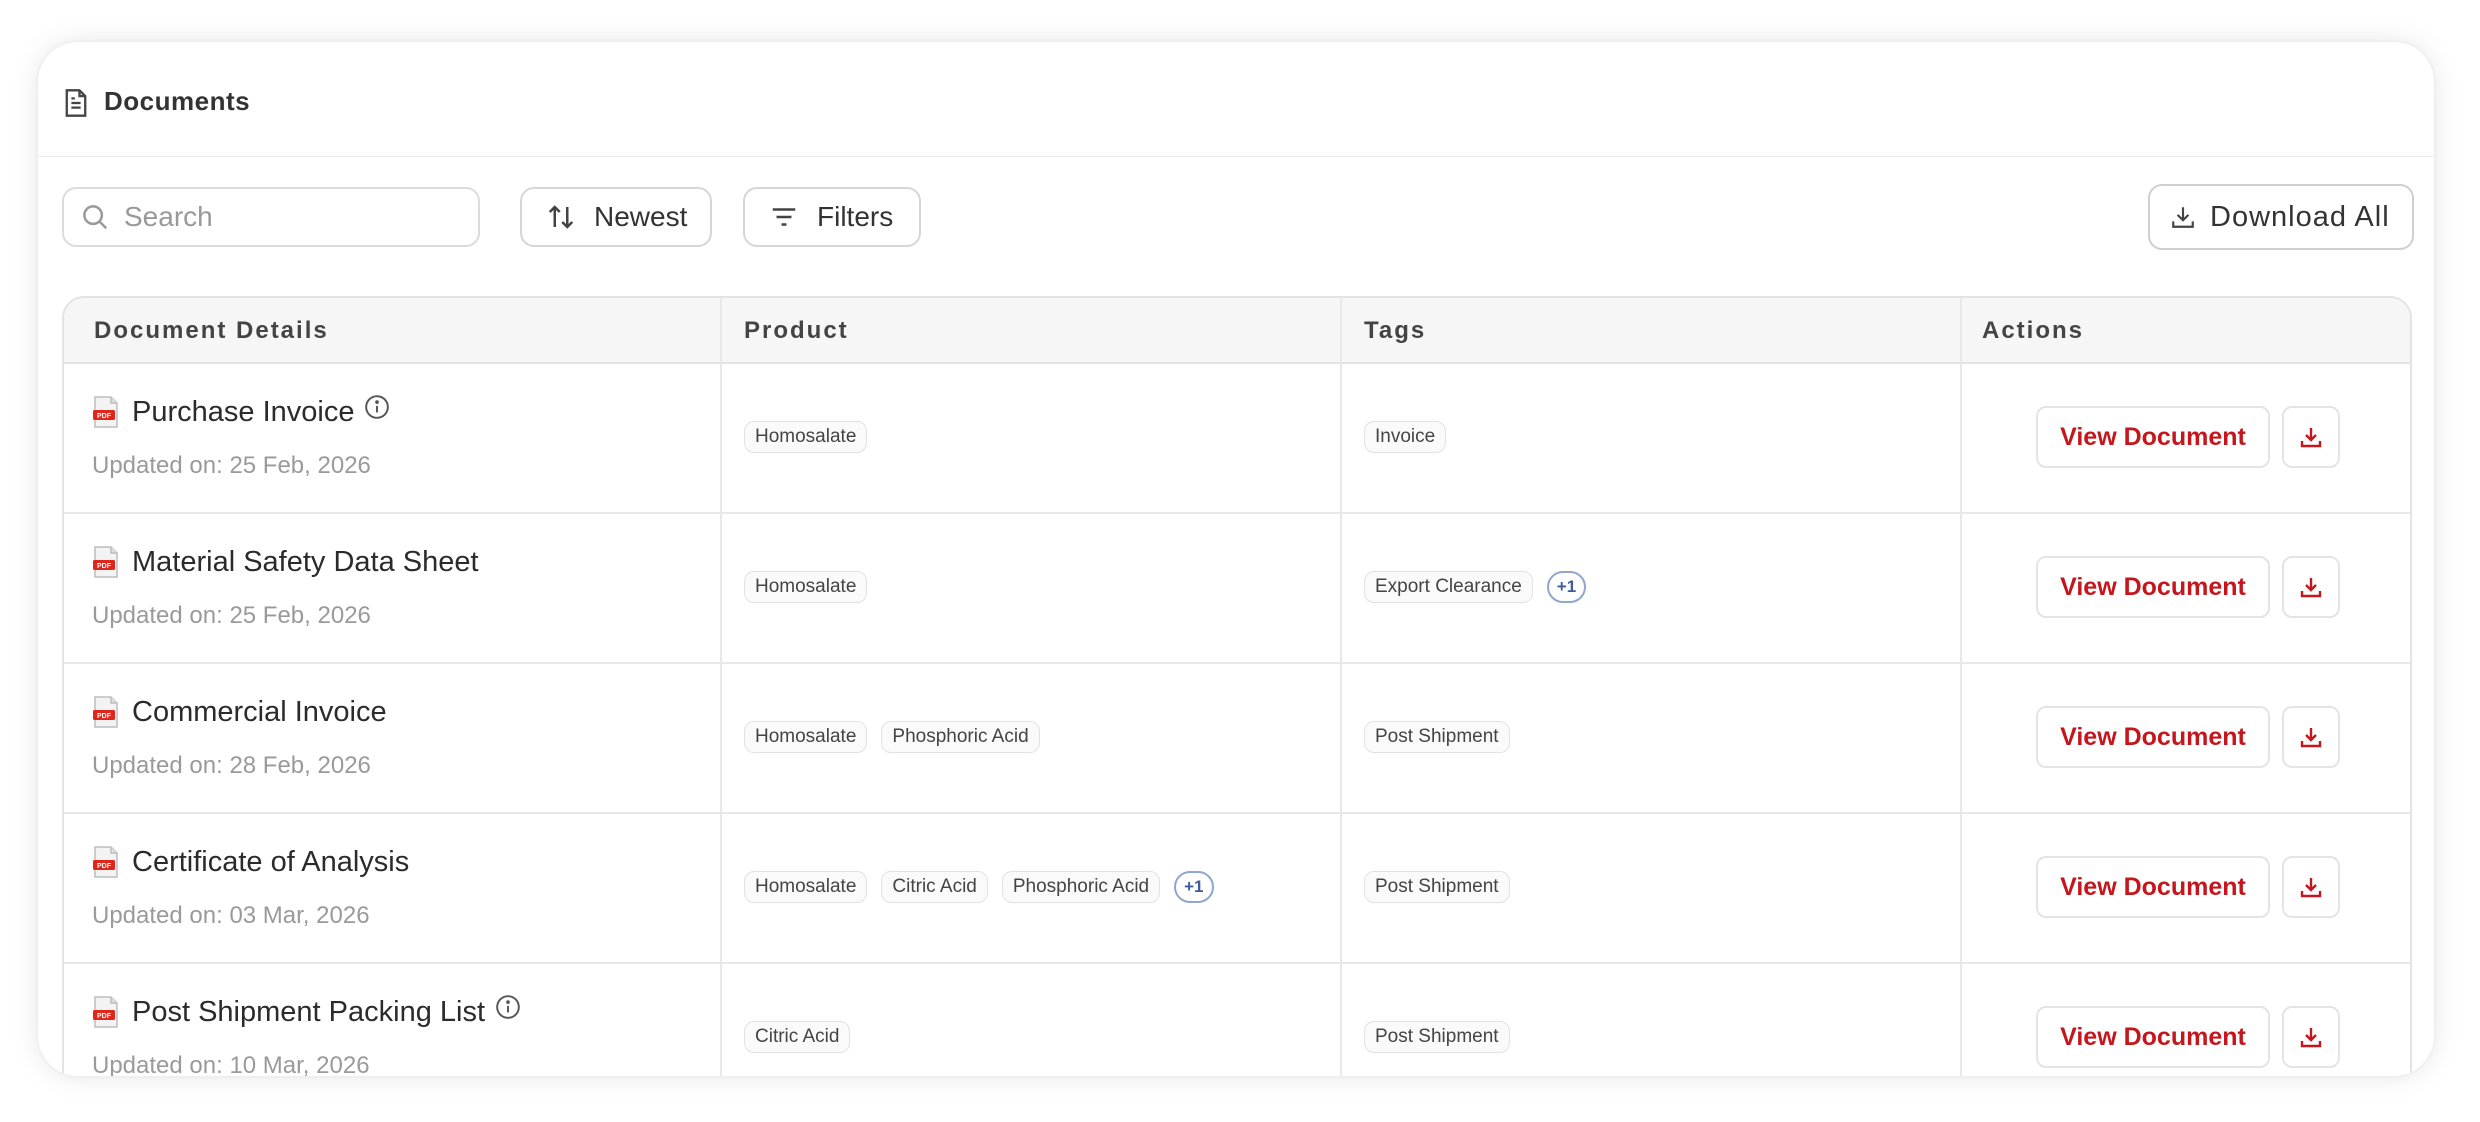  What do you see at coordinates (561, 217) in the screenshot?
I see `sort-icon` at bounding box center [561, 217].